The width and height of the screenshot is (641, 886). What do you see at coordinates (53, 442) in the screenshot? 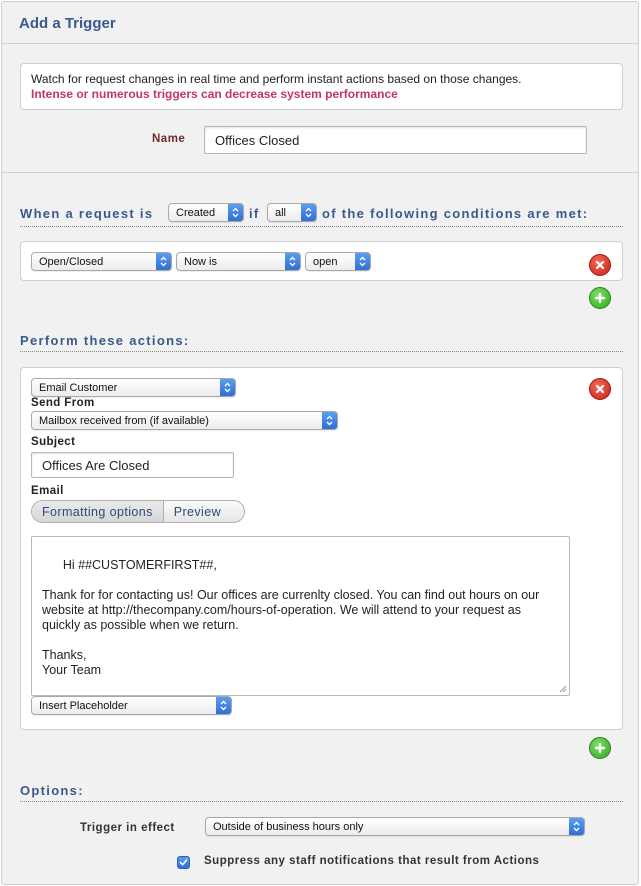
I see `subject-label: Subject` at bounding box center [53, 442].